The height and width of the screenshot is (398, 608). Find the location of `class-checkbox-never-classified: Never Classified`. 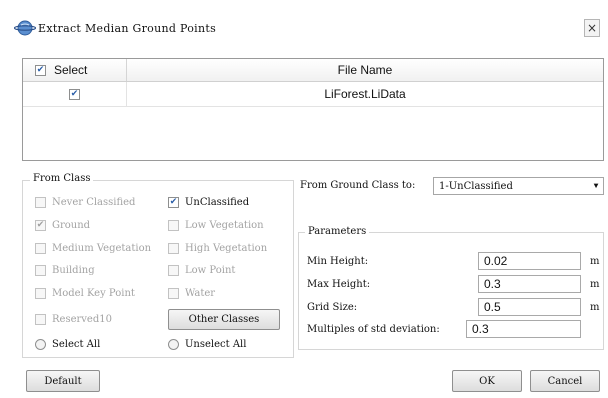

class-checkbox-never-classified: Never Classified is located at coordinates (85, 202).